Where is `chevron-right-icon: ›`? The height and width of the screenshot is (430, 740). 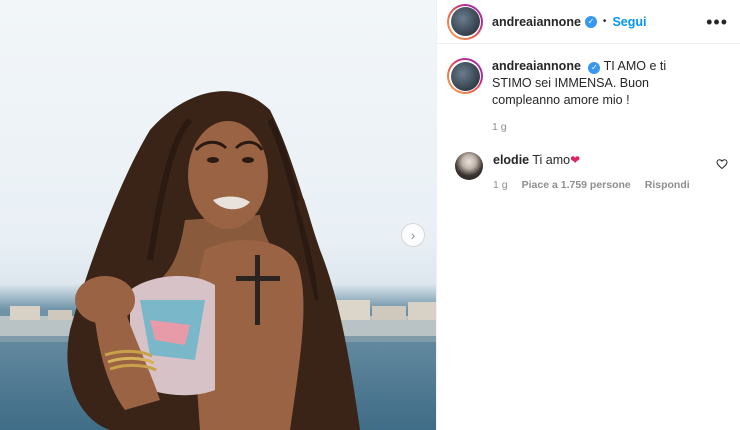
chevron-right-icon: › is located at coordinates (413, 235).